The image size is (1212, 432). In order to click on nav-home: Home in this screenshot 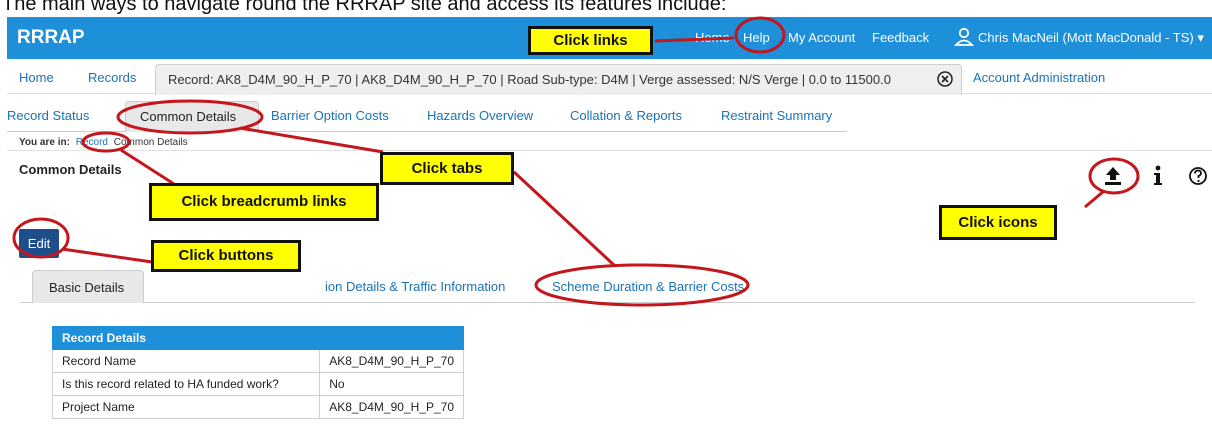, I will do `click(36, 77)`.